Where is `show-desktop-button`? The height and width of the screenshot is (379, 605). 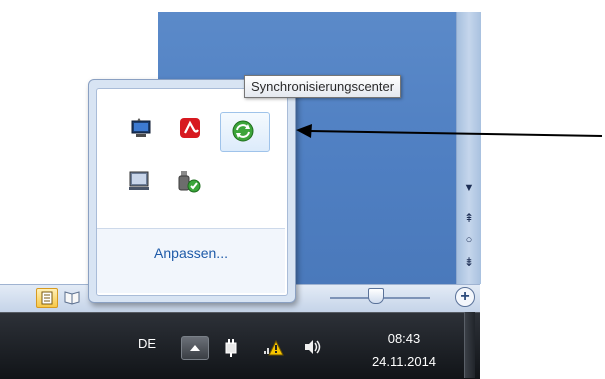
show-desktop-button is located at coordinates (469, 345).